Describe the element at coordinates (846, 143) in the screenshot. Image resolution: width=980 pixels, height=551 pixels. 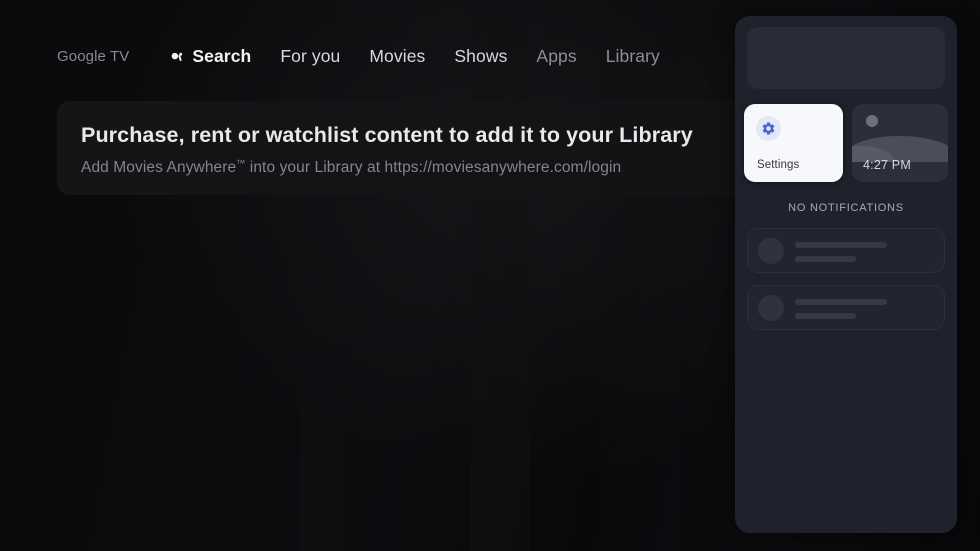
I see `quick-settings-tiles: Settings 4:27 PM` at that location.